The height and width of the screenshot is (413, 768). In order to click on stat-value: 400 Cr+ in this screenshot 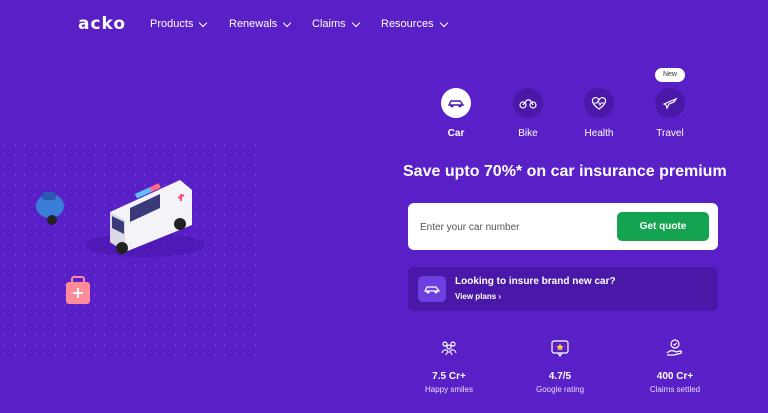, I will do `click(675, 376)`.